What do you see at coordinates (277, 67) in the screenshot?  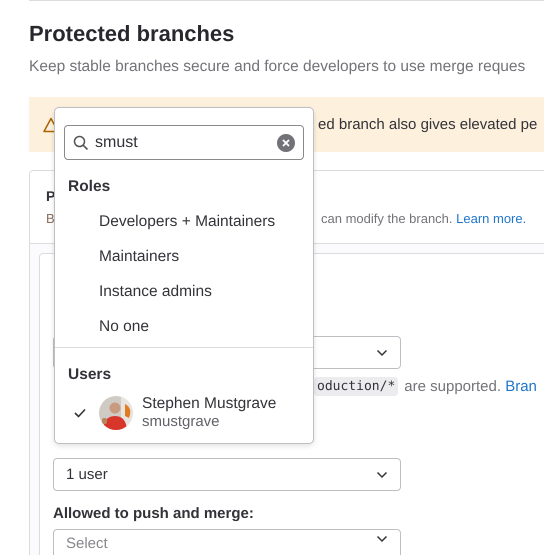 I see `page-description: Keep stable branches secure and force developers to use merge reques` at bounding box center [277, 67].